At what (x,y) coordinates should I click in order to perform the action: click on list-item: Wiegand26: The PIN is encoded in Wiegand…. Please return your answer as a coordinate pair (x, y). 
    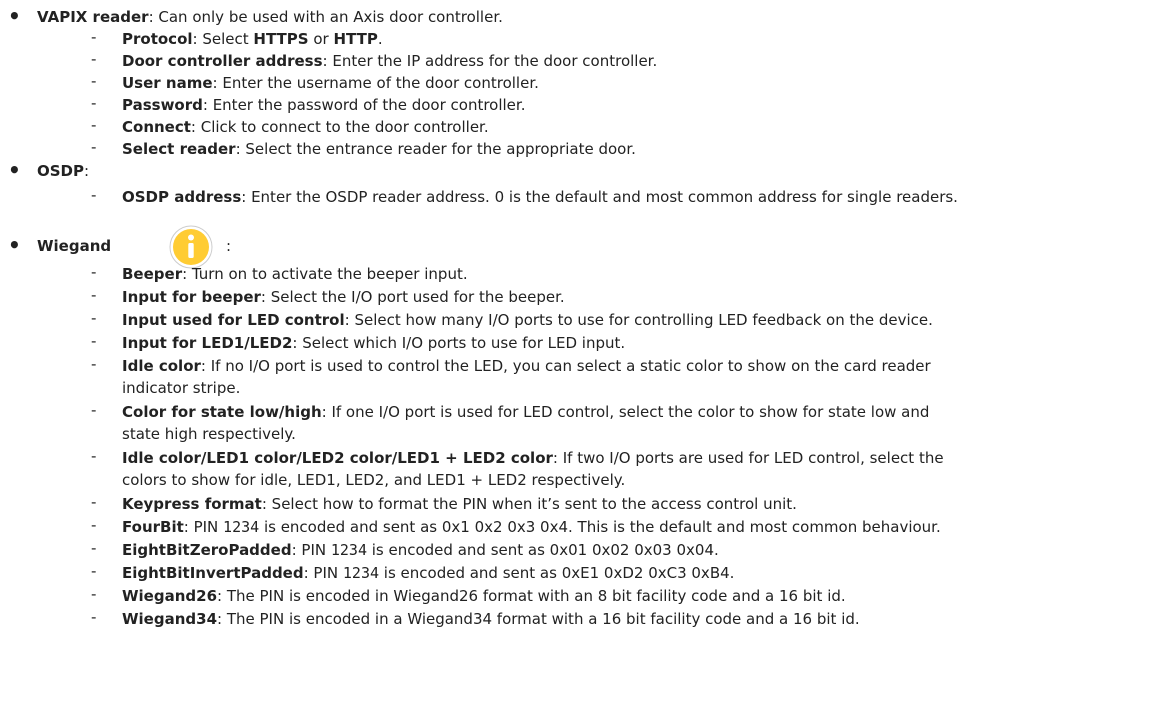
    Looking at the image, I should click on (484, 596).